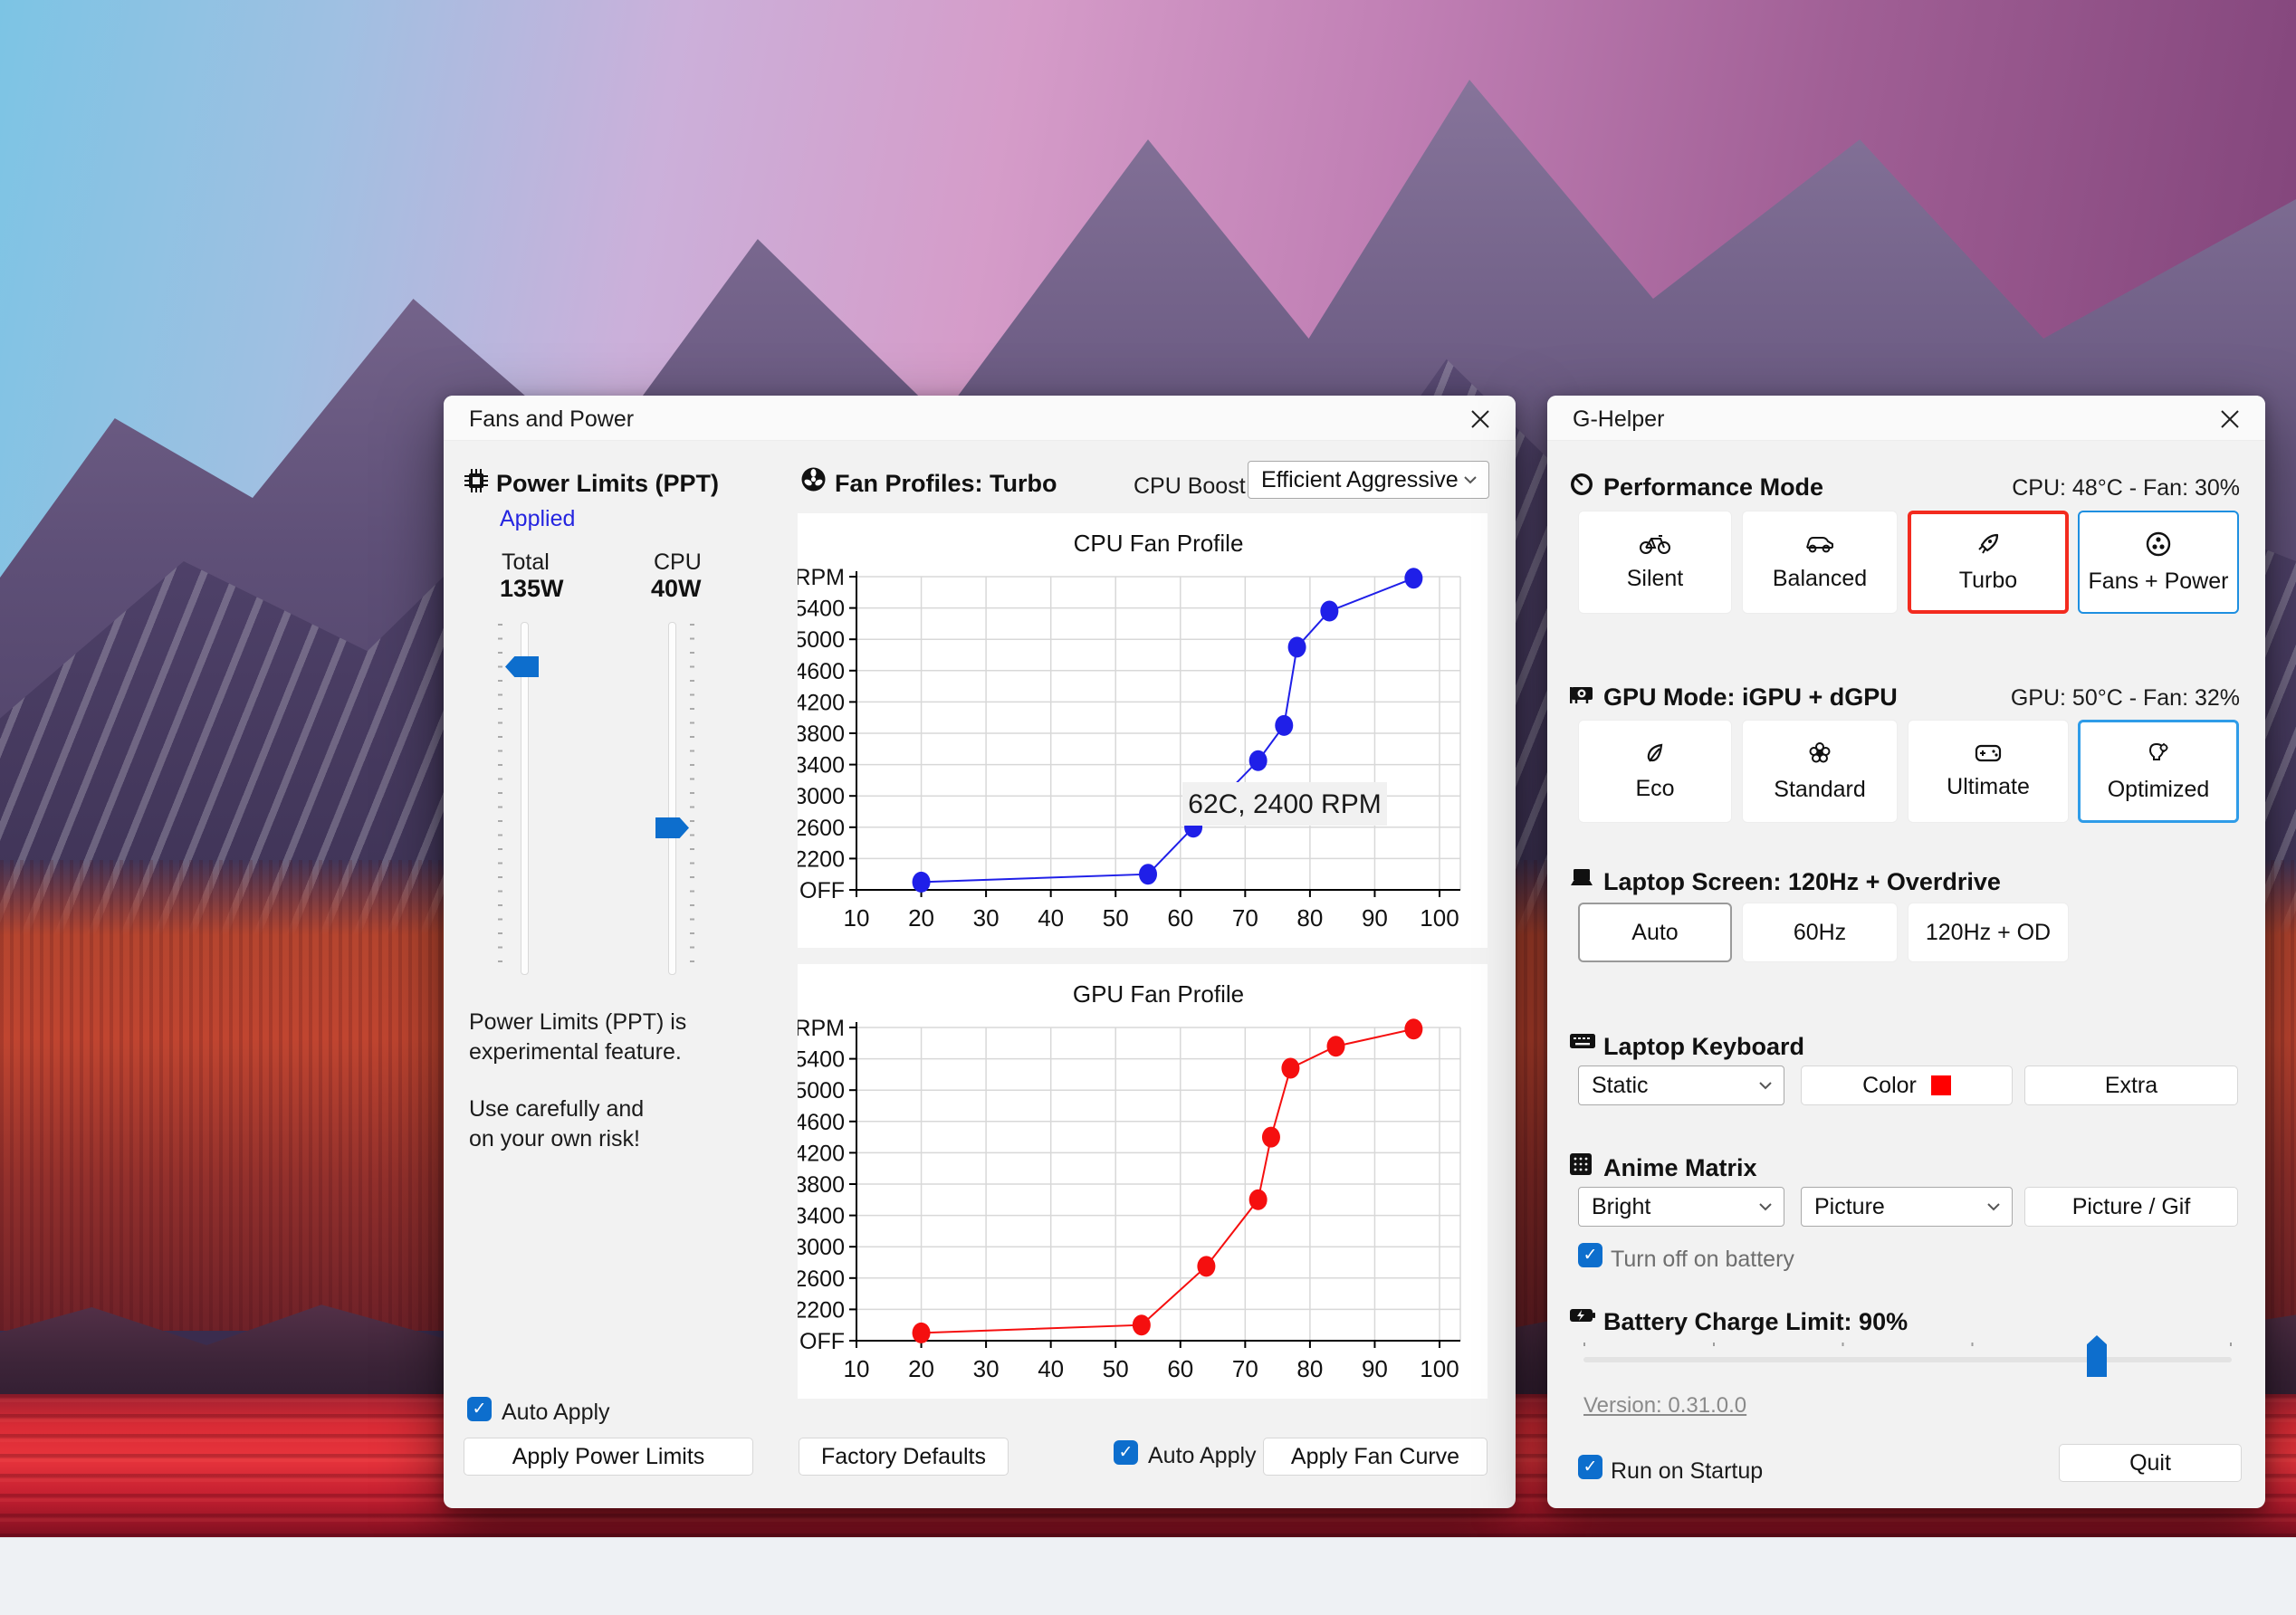 This screenshot has width=2296, height=1615. I want to click on svg-text: 100, so click(1439, 1368).